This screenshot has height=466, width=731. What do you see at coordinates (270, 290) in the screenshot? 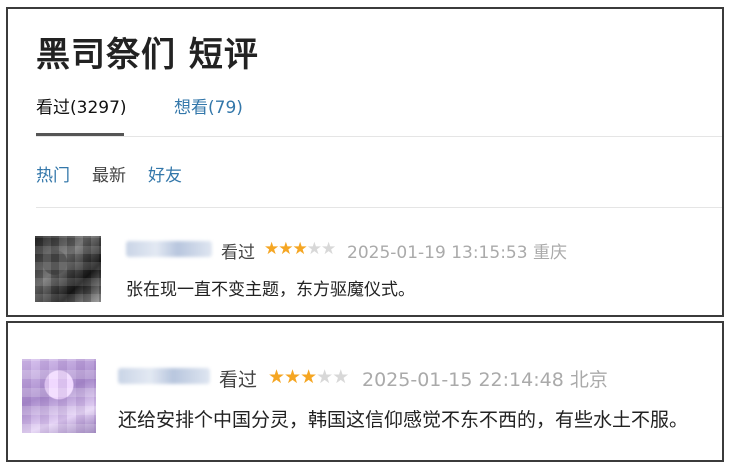
I see `comment-text: 张在现一直不变主题，东方驱魔仪式。` at bounding box center [270, 290].